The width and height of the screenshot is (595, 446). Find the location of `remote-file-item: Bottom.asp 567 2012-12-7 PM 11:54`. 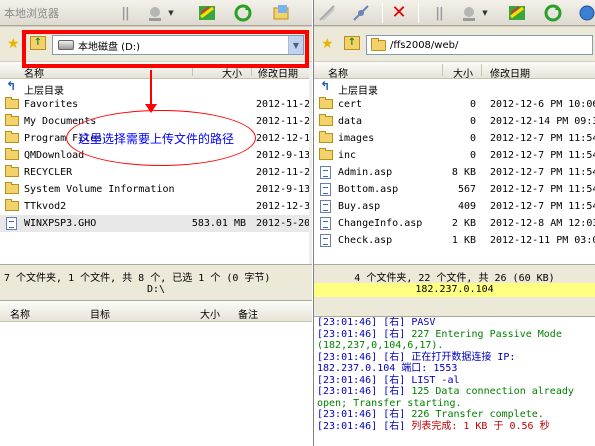

remote-file-item: Bottom.asp 567 2012-12-7 PM 11:54 is located at coordinates (454, 189).